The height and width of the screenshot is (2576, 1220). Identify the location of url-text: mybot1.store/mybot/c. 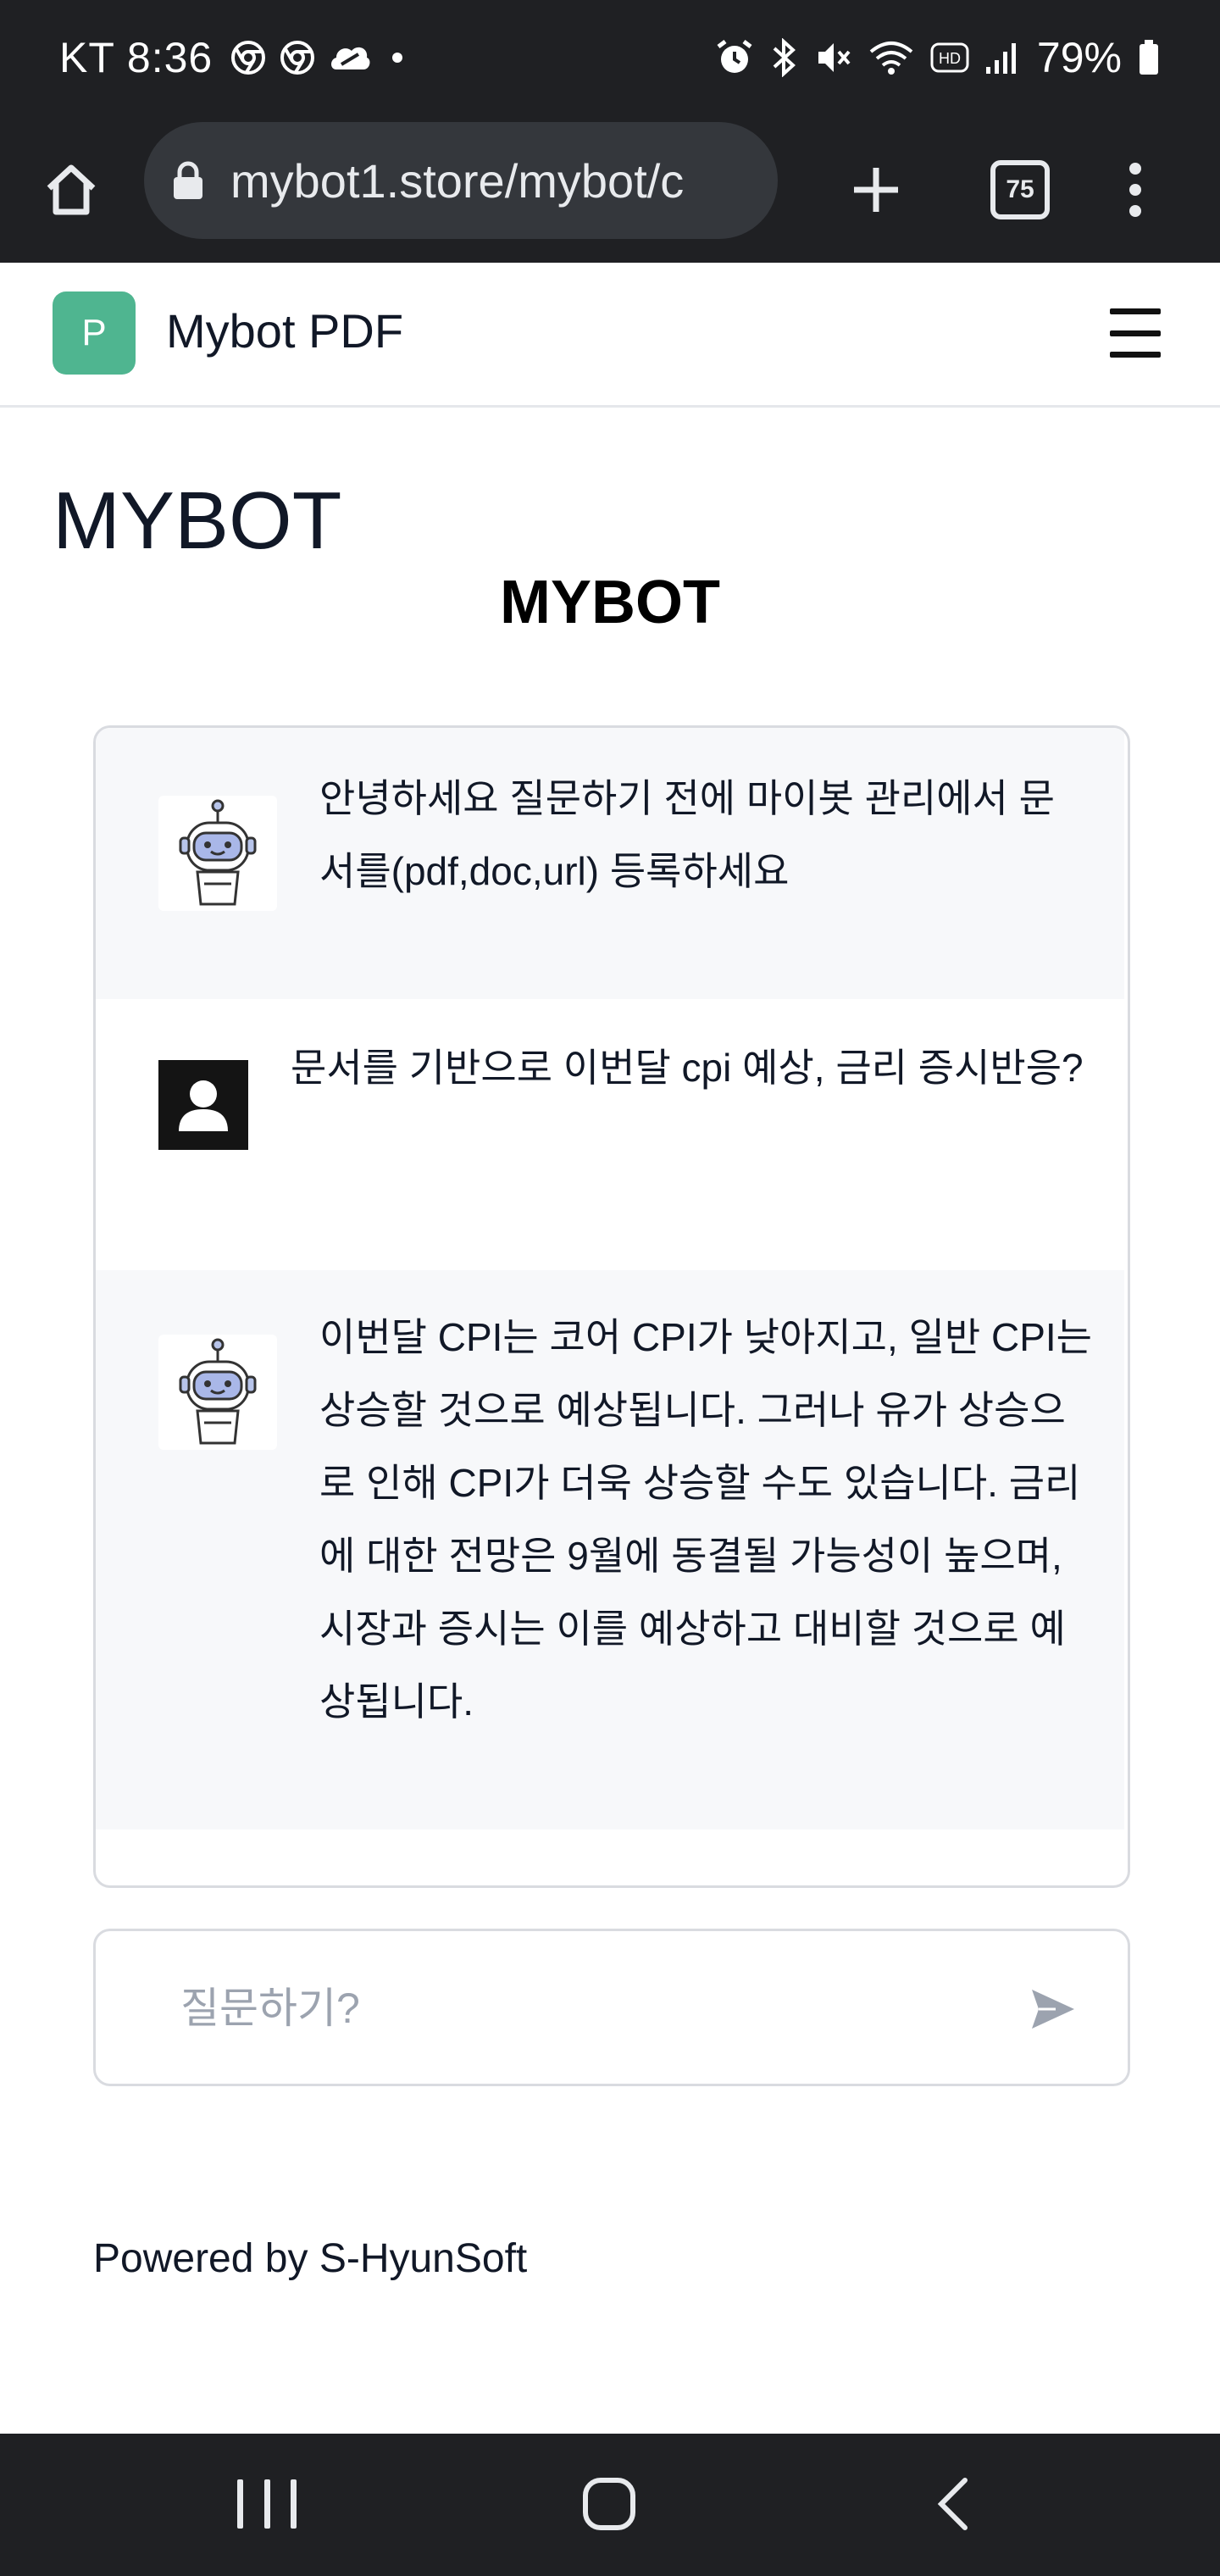
(457, 180).